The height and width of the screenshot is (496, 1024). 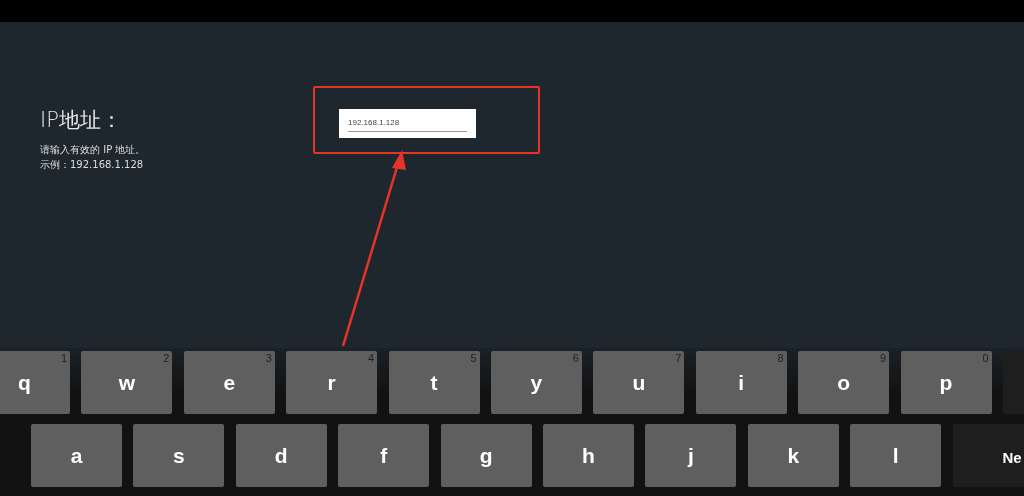 What do you see at coordinates (92, 165) in the screenshot?
I see `setting-example: 示例：192.168.1.128` at bounding box center [92, 165].